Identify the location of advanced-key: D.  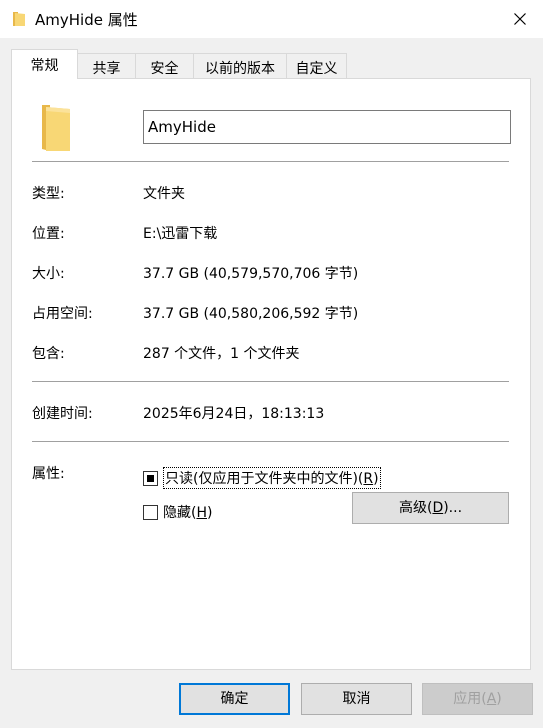
(438, 508).